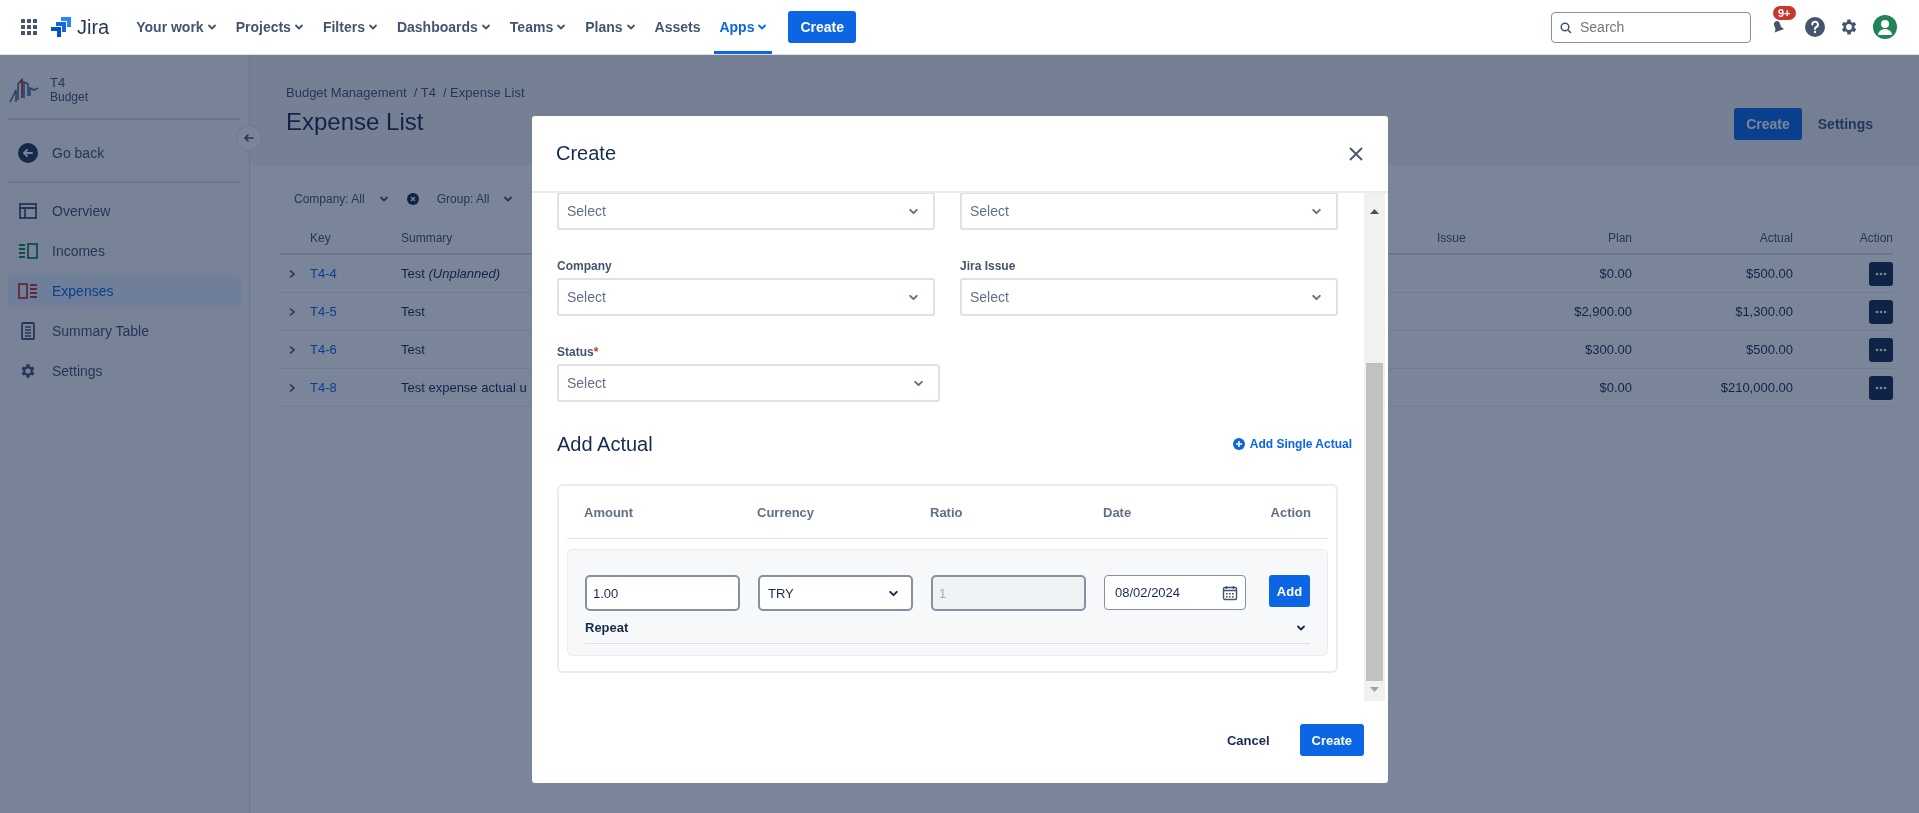 The width and height of the screenshot is (1919, 813). What do you see at coordinates (124, 251) in the screenshot?
I see `sidebar-item: Incomes` at bounding box center [124, 251].